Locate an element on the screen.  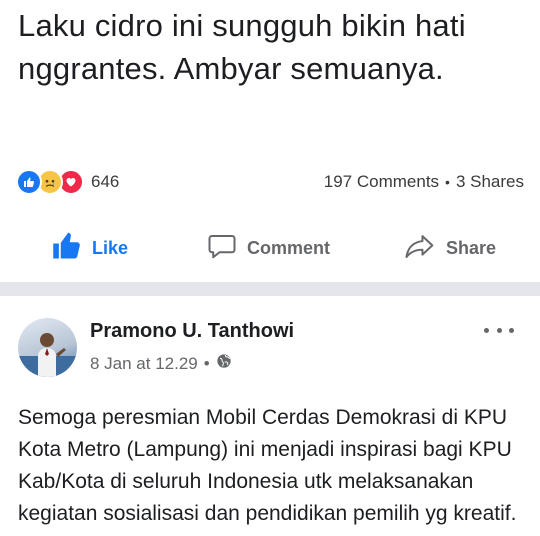
feed-divider is located at coordinates (270, 289).